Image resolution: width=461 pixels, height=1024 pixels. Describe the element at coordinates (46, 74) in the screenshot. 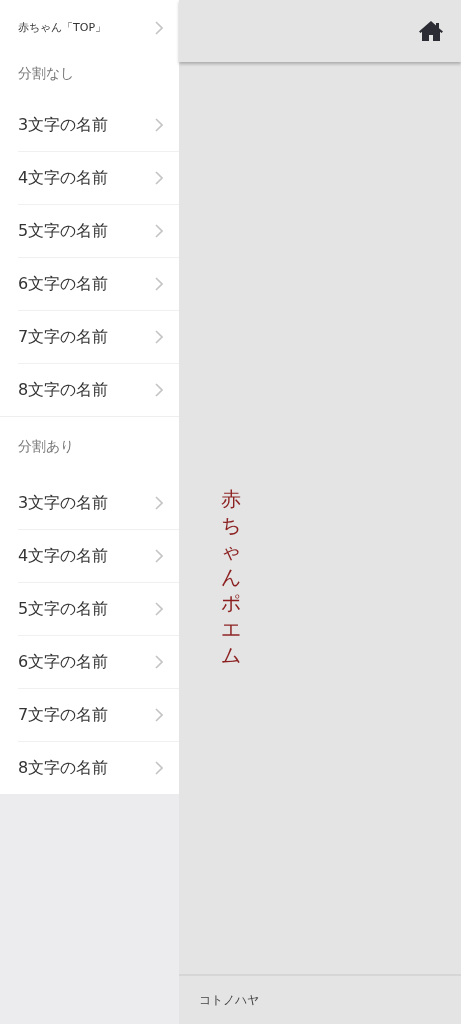

I see `section-header: 分割なし` at that location.